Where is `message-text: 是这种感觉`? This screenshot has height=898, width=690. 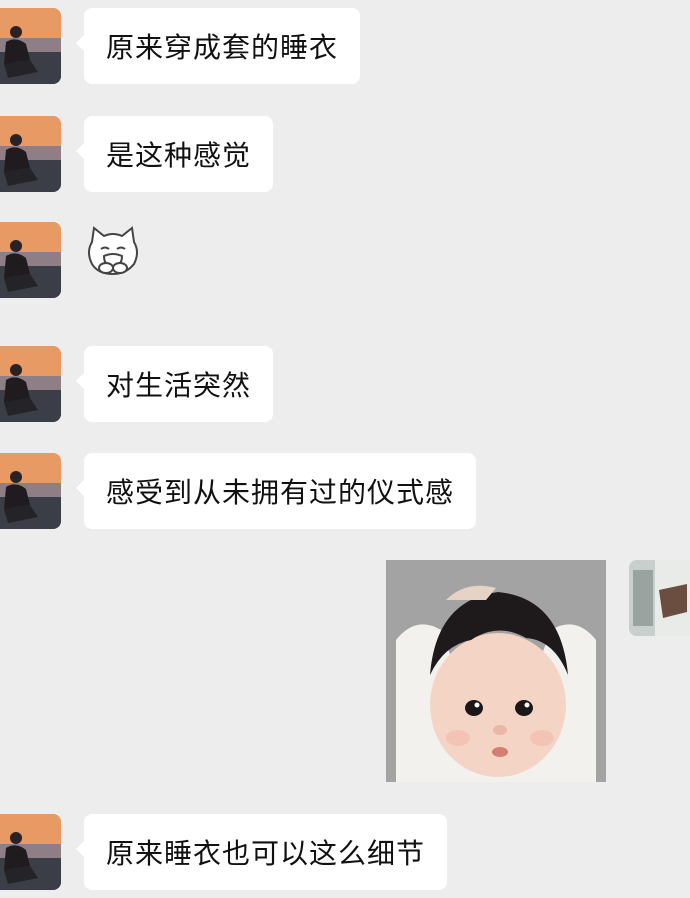
message-text: 是这种感觉 is located at coordinates (179, 155).